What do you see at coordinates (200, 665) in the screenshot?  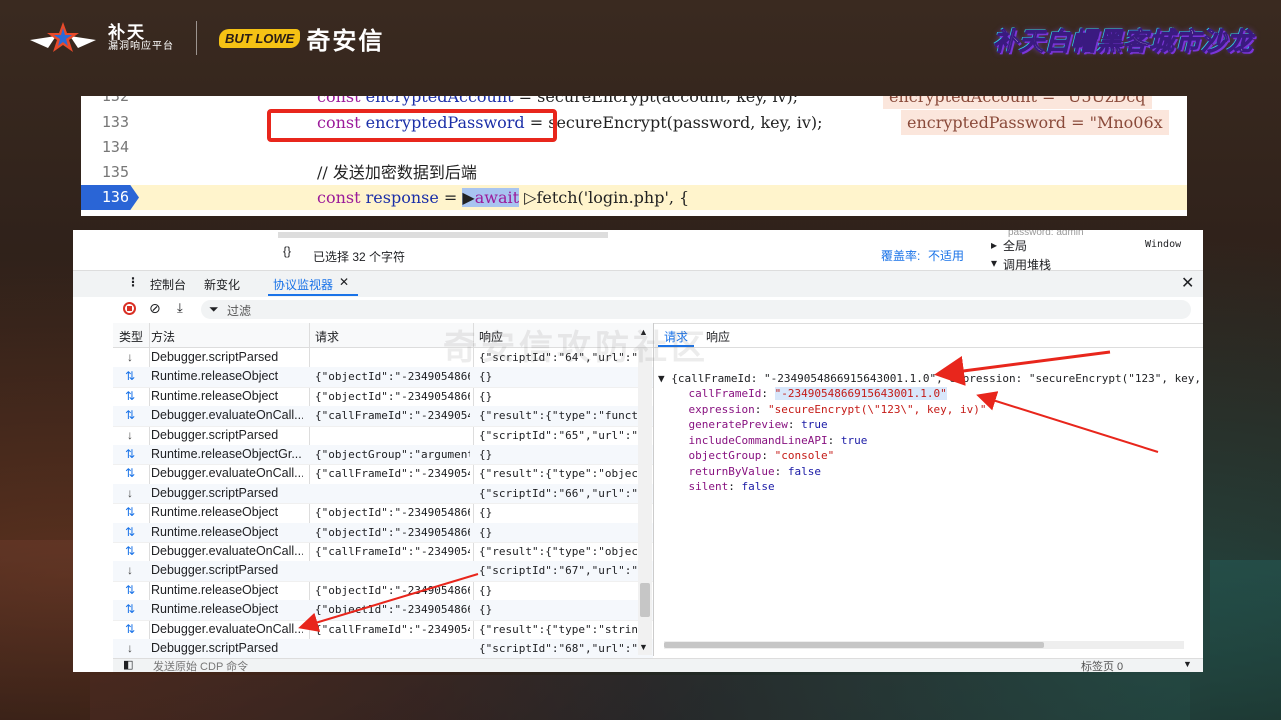 I see `cdp-command-input: 发送原始 CDP 命令` at bounding box center [200, 665].